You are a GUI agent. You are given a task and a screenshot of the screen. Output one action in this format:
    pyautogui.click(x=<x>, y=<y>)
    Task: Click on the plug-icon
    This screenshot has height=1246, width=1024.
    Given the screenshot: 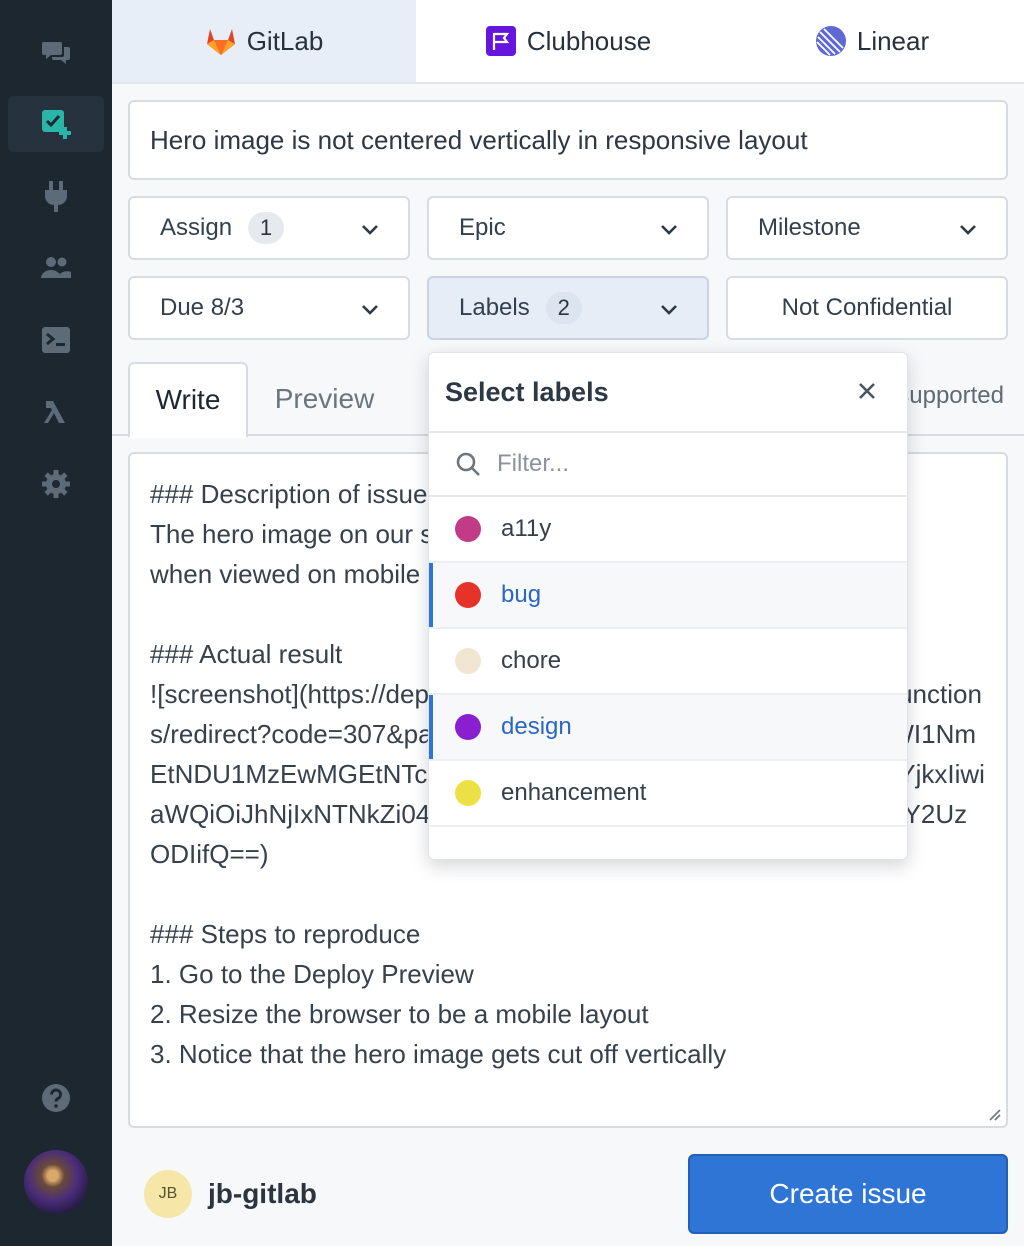 What is the action you would take?
    pyautogui.click(x=56, y=196)
    